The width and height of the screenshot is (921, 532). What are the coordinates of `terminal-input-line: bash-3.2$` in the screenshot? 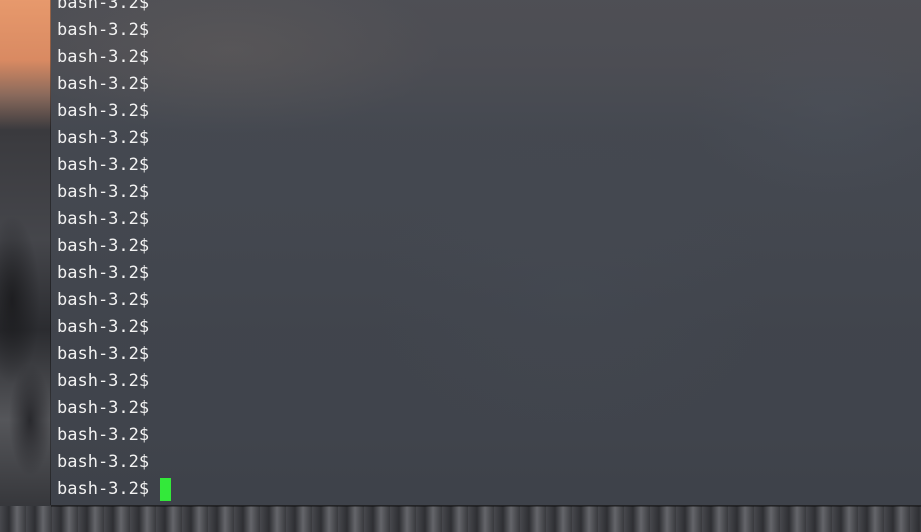 It's located at (114, 489).